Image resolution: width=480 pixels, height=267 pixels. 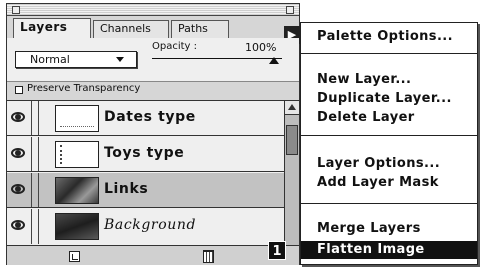 I want to click on layer-name: Background, so click(x=150, y=225).